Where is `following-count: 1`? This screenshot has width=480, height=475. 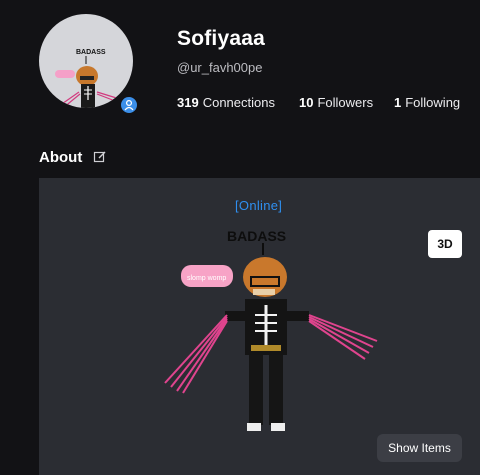
following-count: 1 is located at coordinates (398, 102).